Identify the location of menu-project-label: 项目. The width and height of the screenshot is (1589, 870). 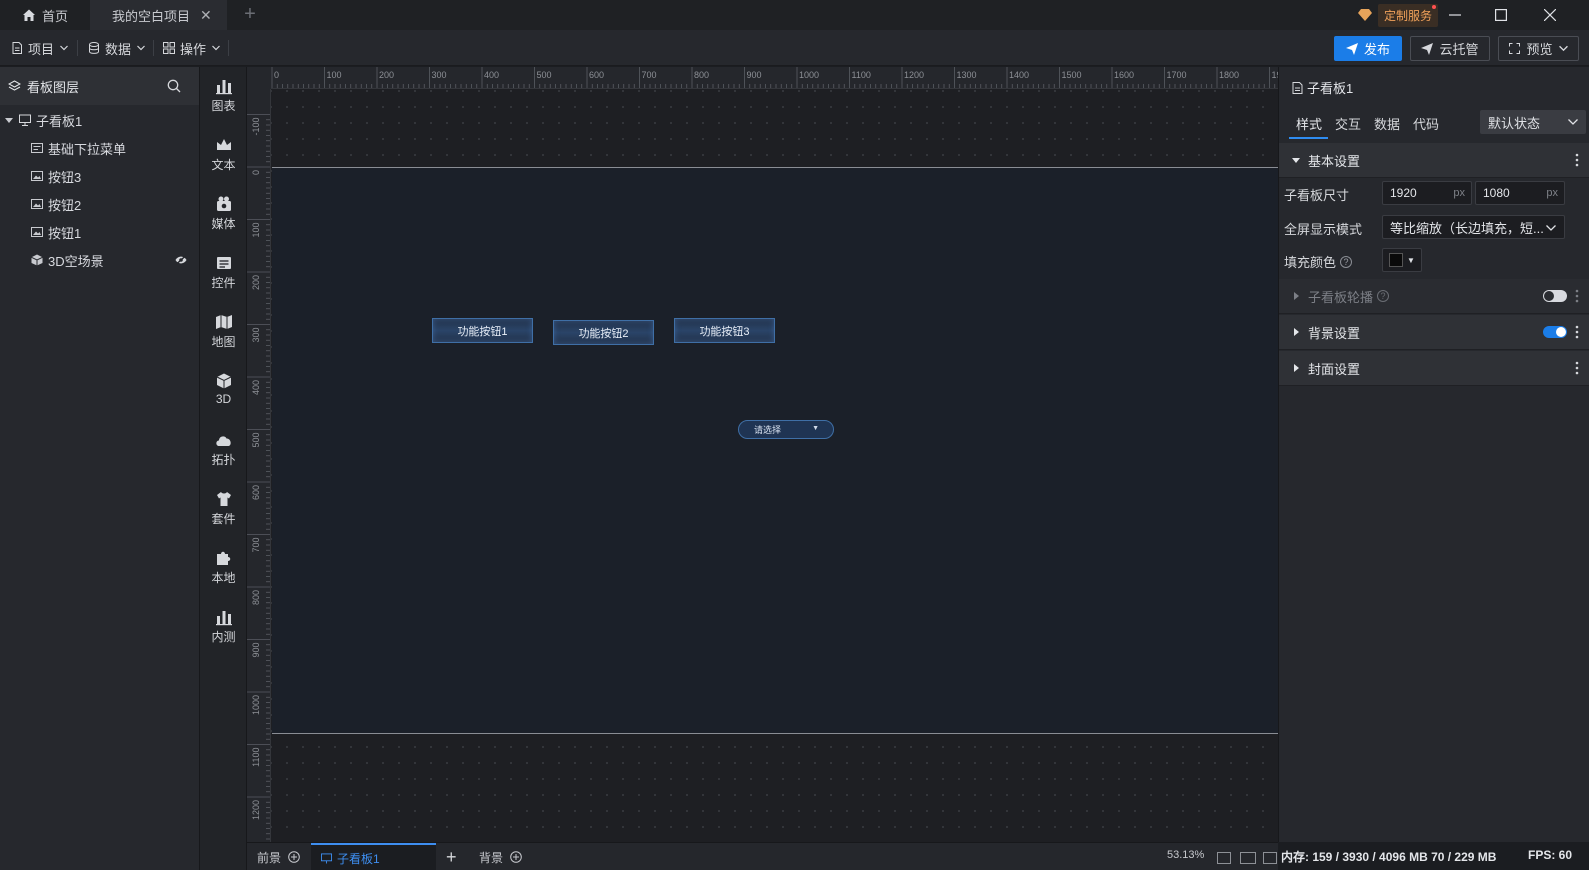
(41, 49).